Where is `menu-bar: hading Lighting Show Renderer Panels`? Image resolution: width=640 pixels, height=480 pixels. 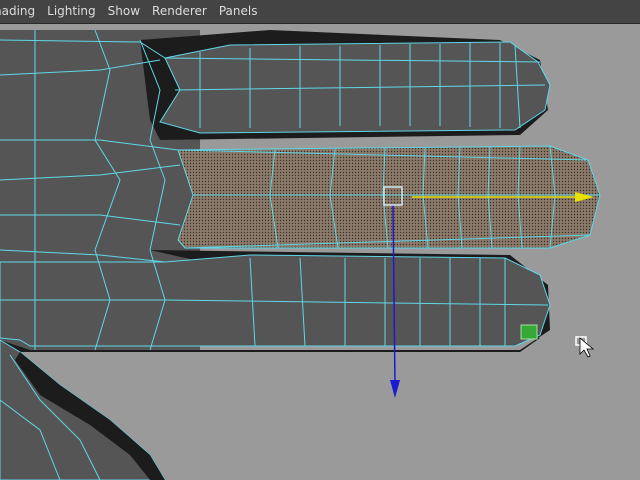
menu-bar: hading Lighting Show Renderer Panels is located at coordinates (320, 12).